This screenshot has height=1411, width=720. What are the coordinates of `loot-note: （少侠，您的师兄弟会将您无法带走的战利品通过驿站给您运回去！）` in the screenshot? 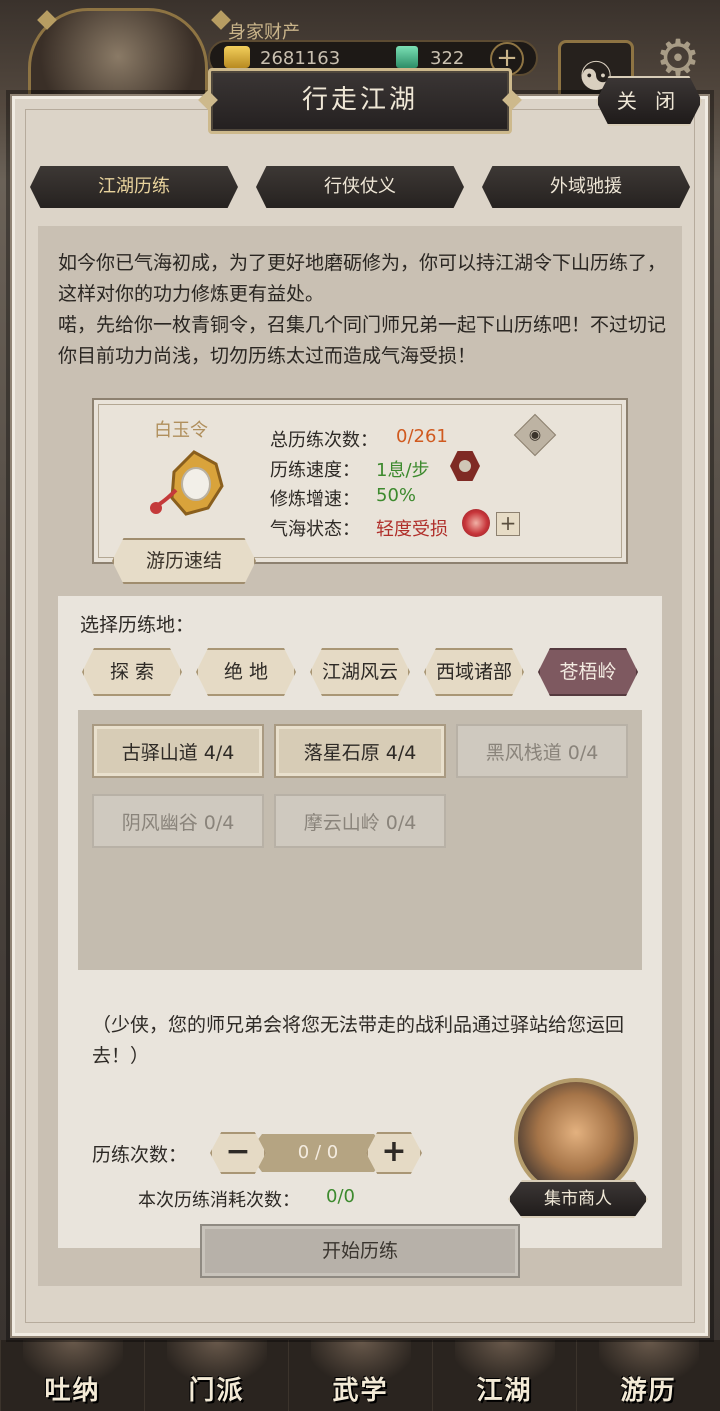 It's located at (358, 1040).